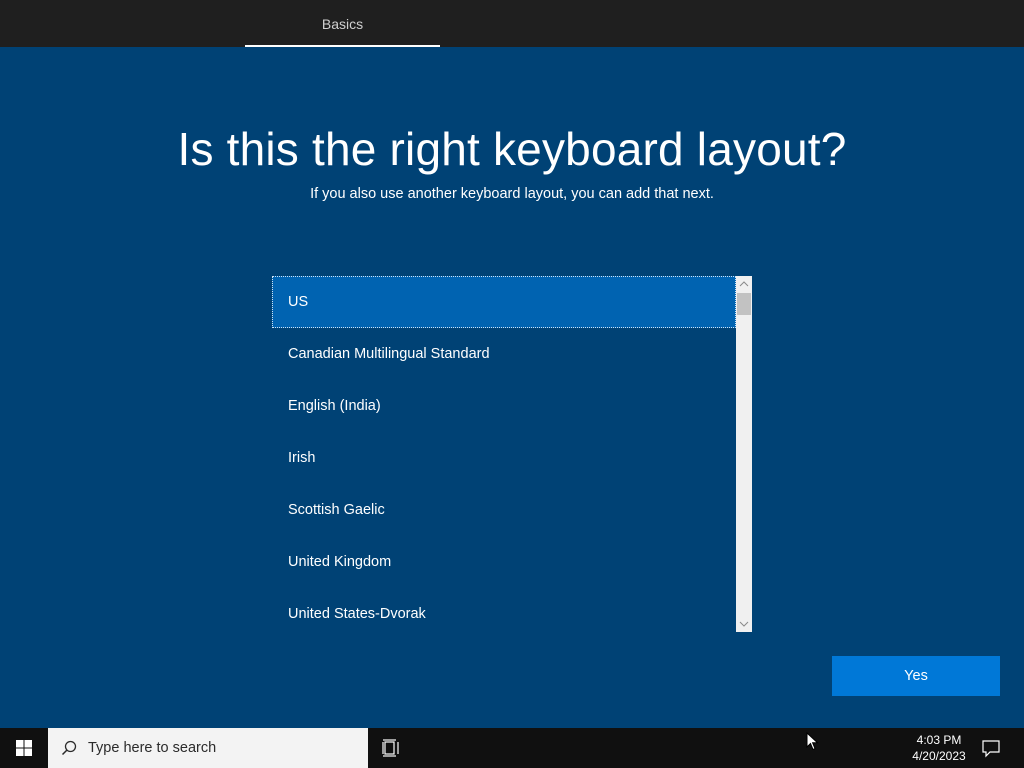  What do you see at coordinates (939, 748) in the screenshot?
I see `system-clock: 4:03 PM 4/20/2023` at bounding box center [939, 748].